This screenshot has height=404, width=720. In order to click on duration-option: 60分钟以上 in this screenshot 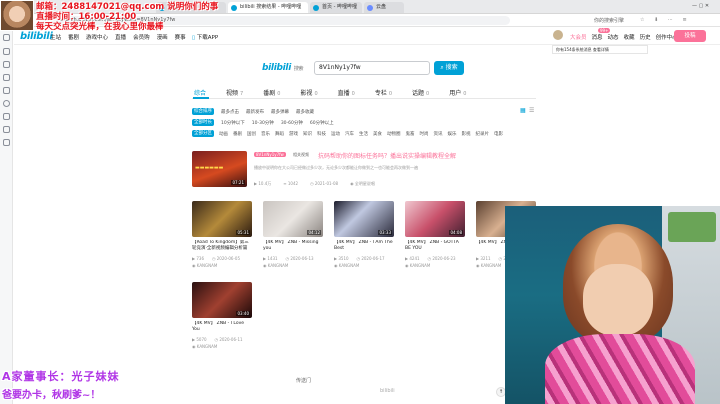, I will do `click(322, 123)`.